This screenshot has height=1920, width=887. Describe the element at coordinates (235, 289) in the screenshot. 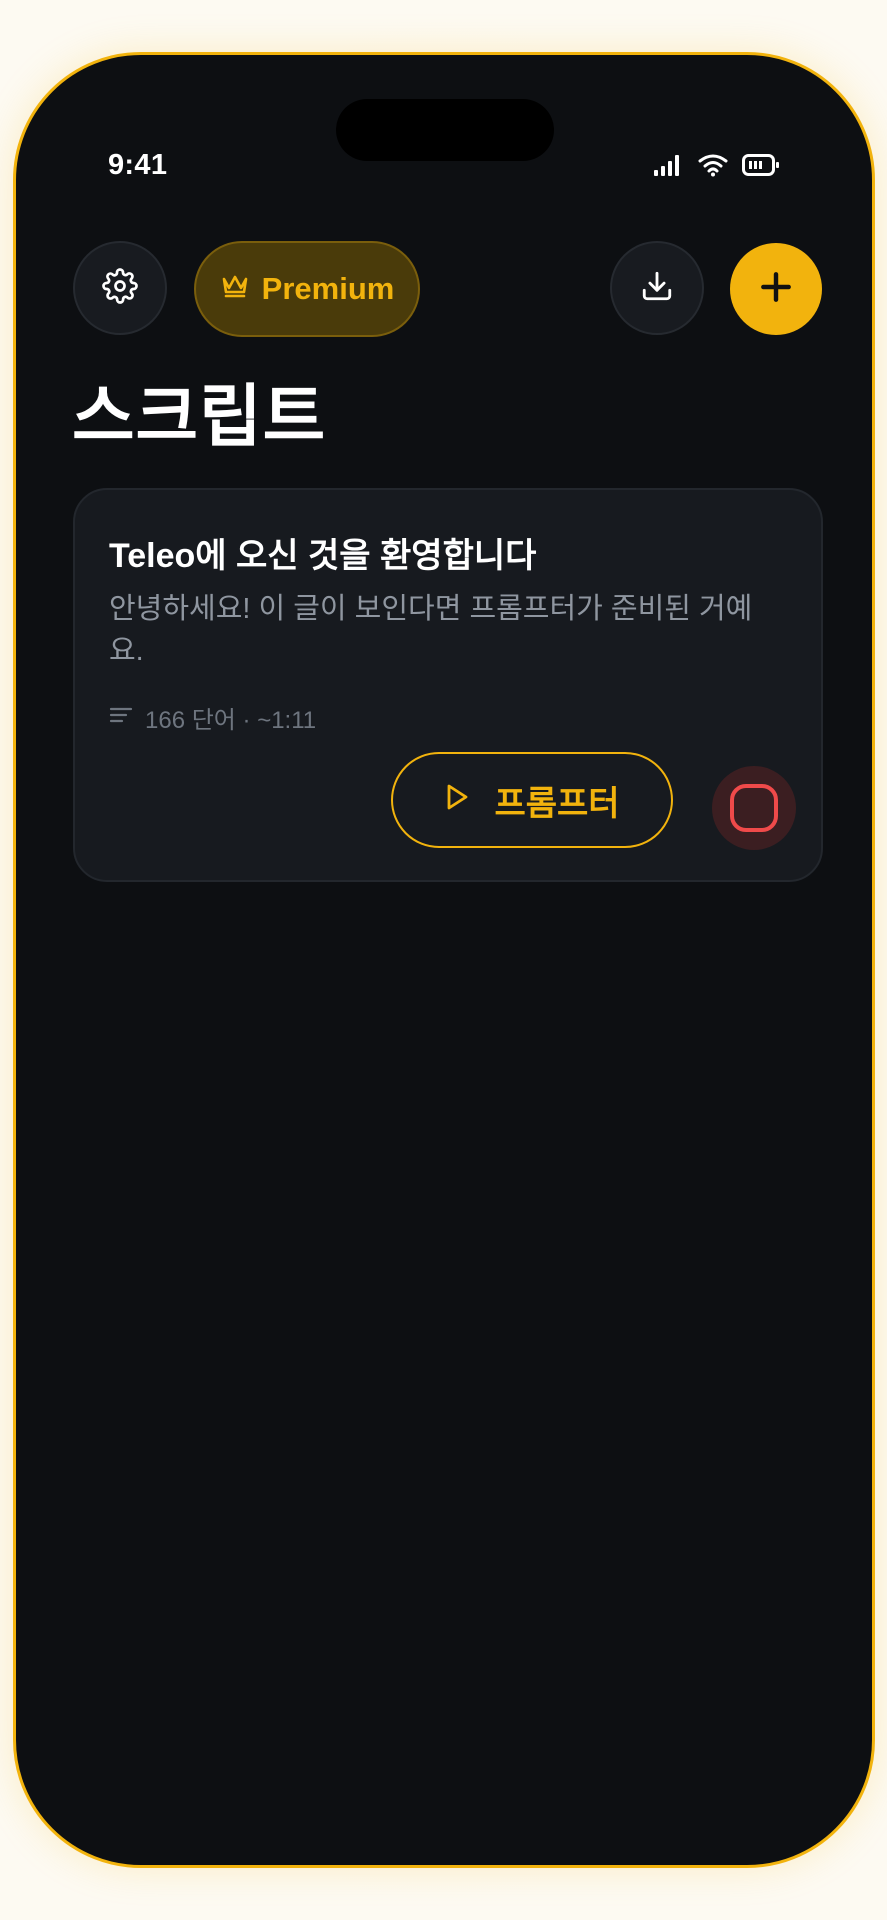

I see `crown-icon` at that location.